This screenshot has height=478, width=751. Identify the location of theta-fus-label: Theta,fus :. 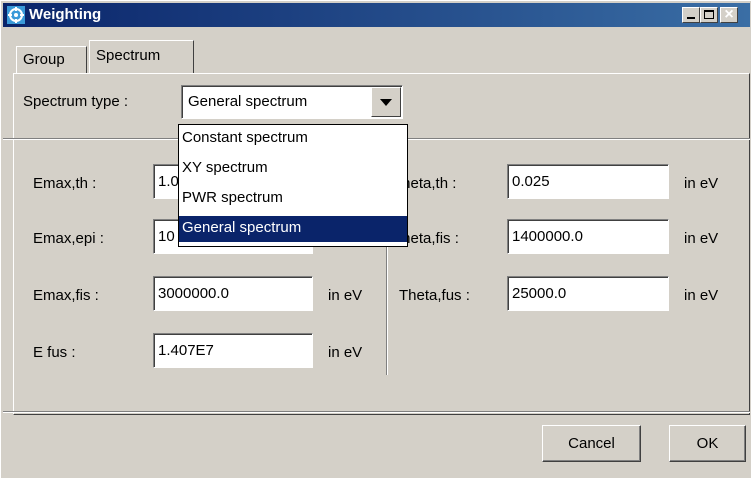
(434, 295).